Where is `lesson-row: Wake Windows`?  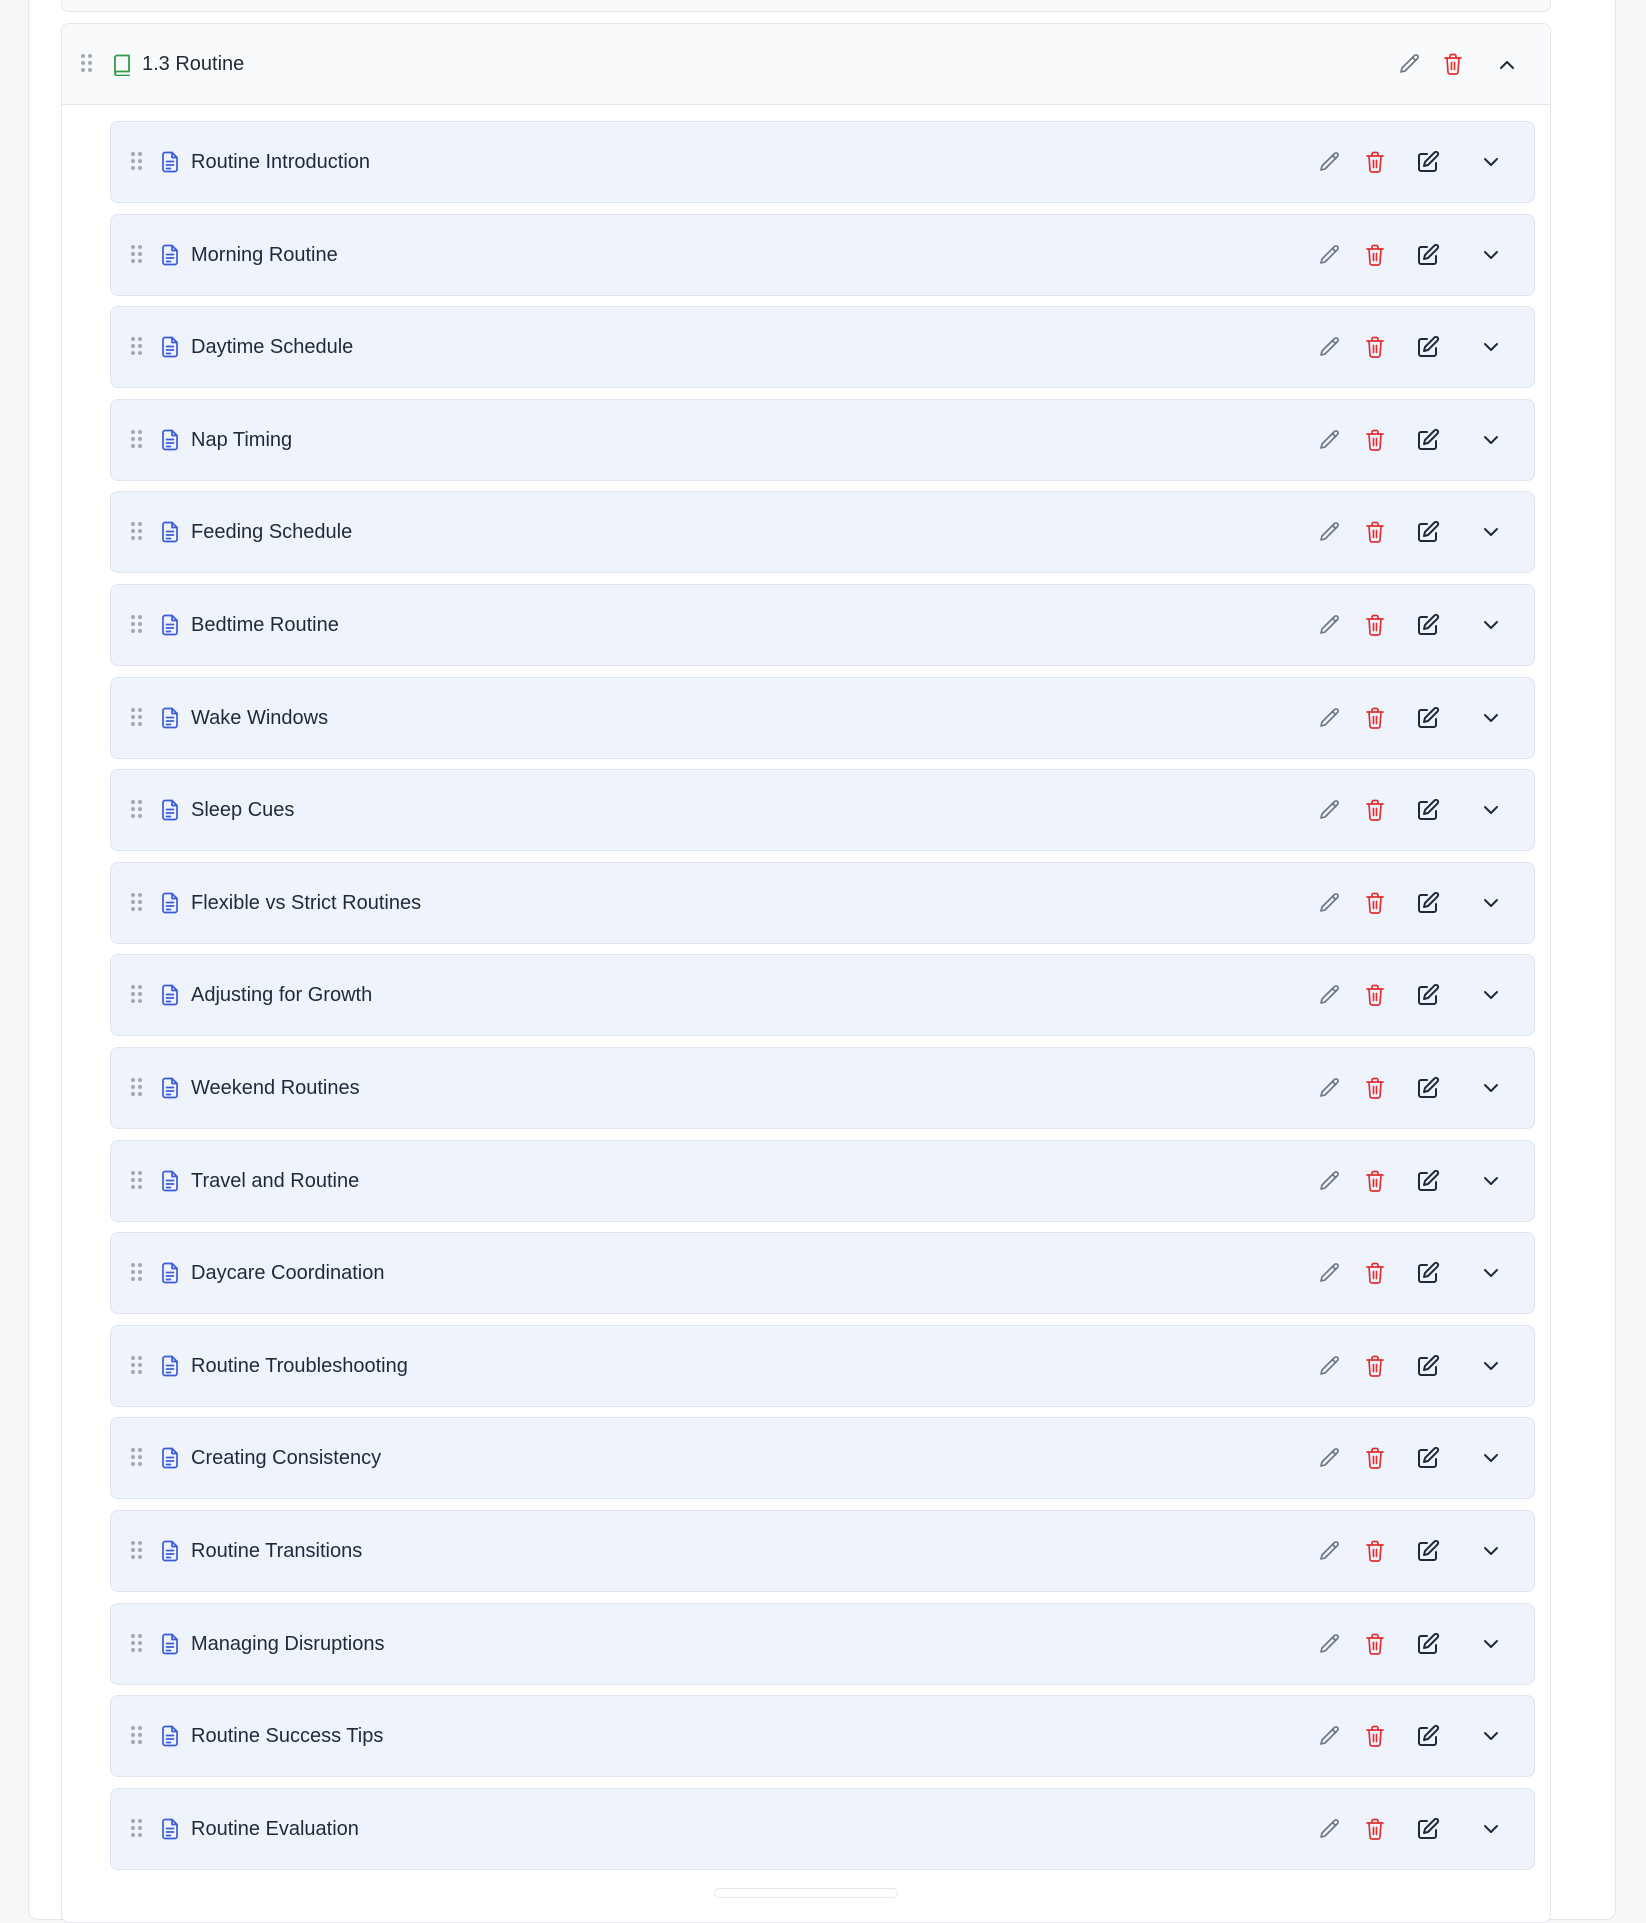 lesson-row: Wake Windows is located at coordinates (822, 717).